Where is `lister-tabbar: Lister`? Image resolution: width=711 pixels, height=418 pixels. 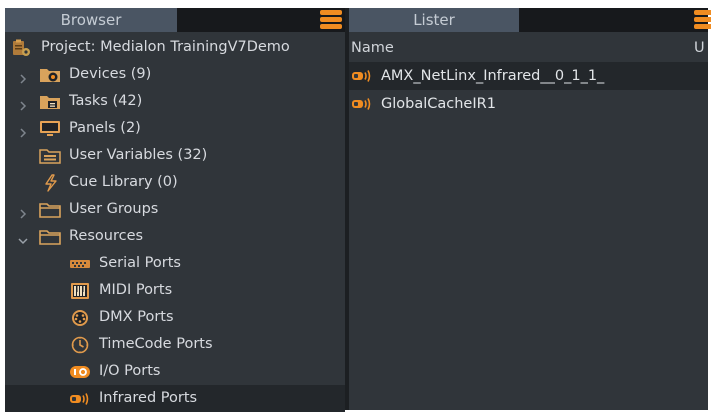 lister-tabbar: Lister is located at coordinates (530, 20).